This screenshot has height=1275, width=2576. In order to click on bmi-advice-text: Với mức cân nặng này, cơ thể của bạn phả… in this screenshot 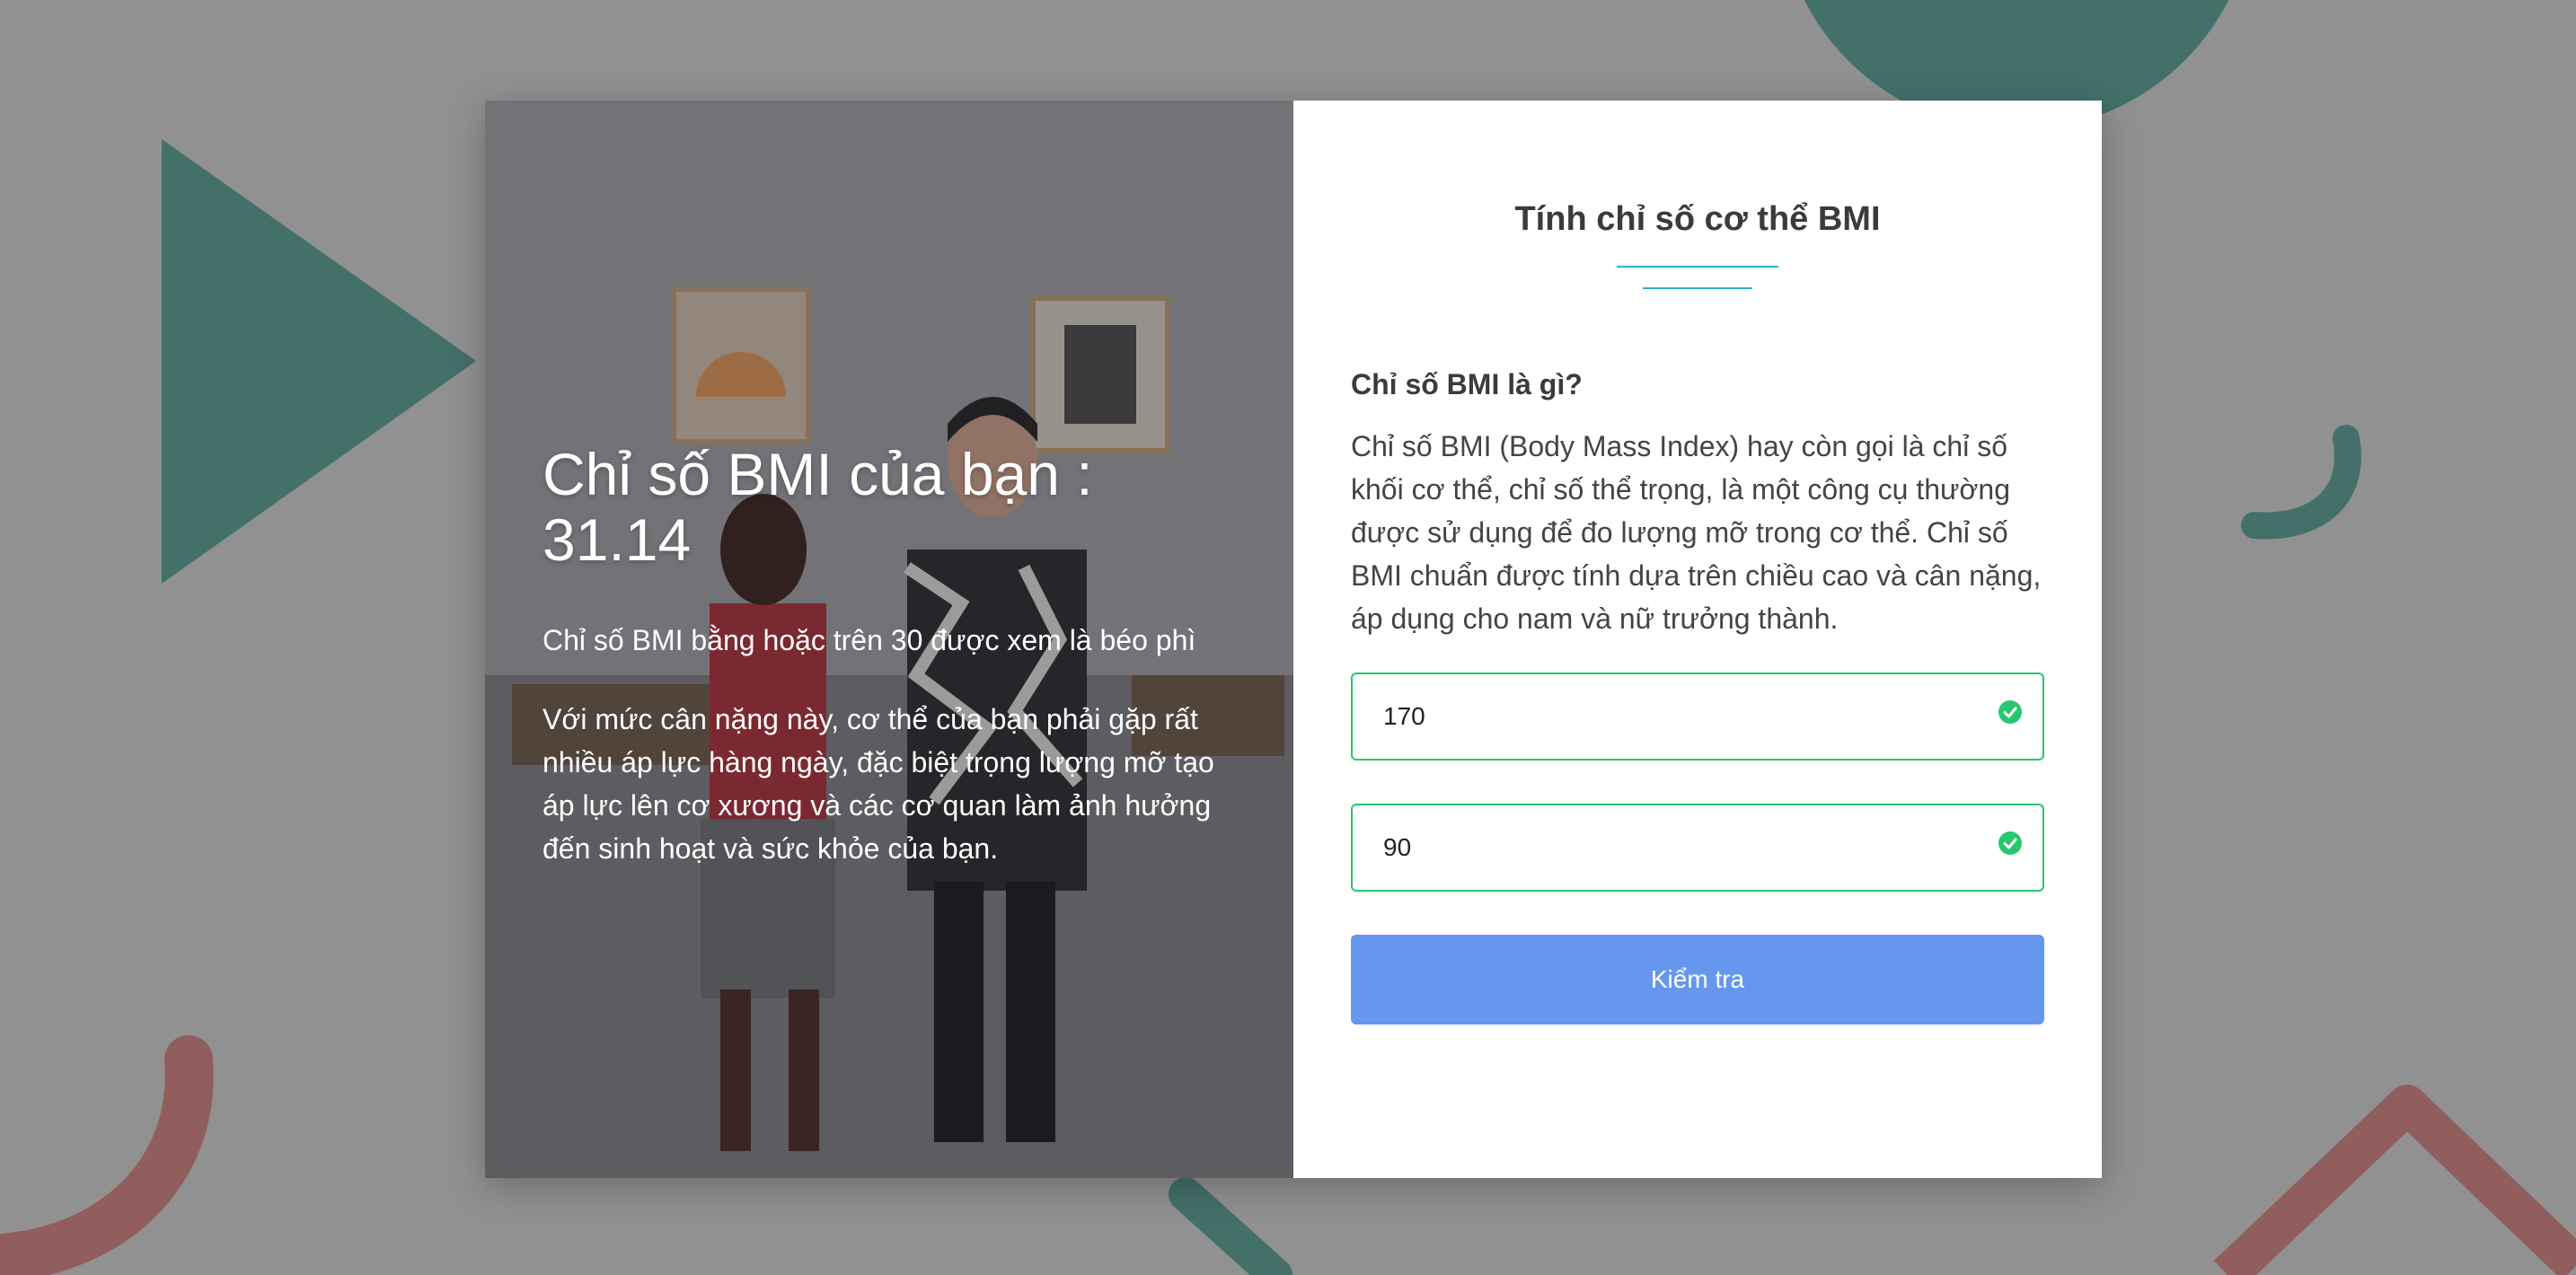, I will do `click(878, 783)`.